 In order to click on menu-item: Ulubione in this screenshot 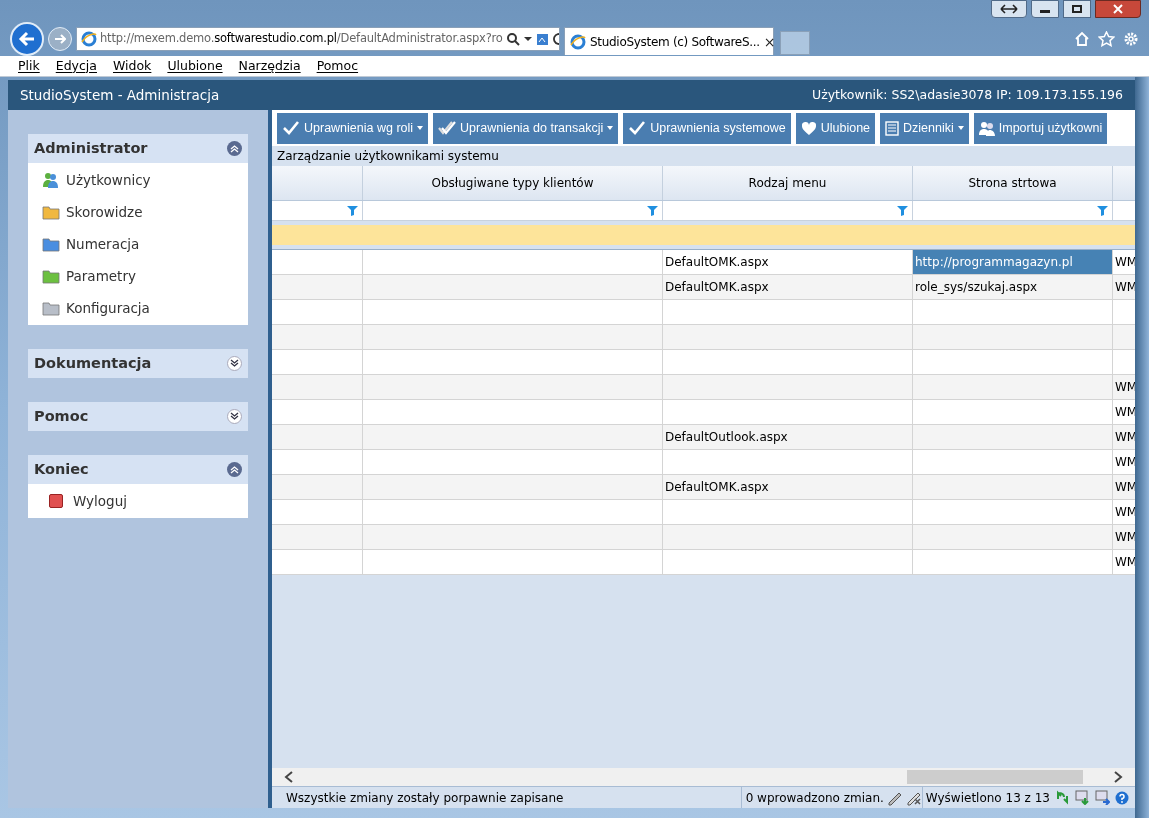, I will do `click(195, 66)`.